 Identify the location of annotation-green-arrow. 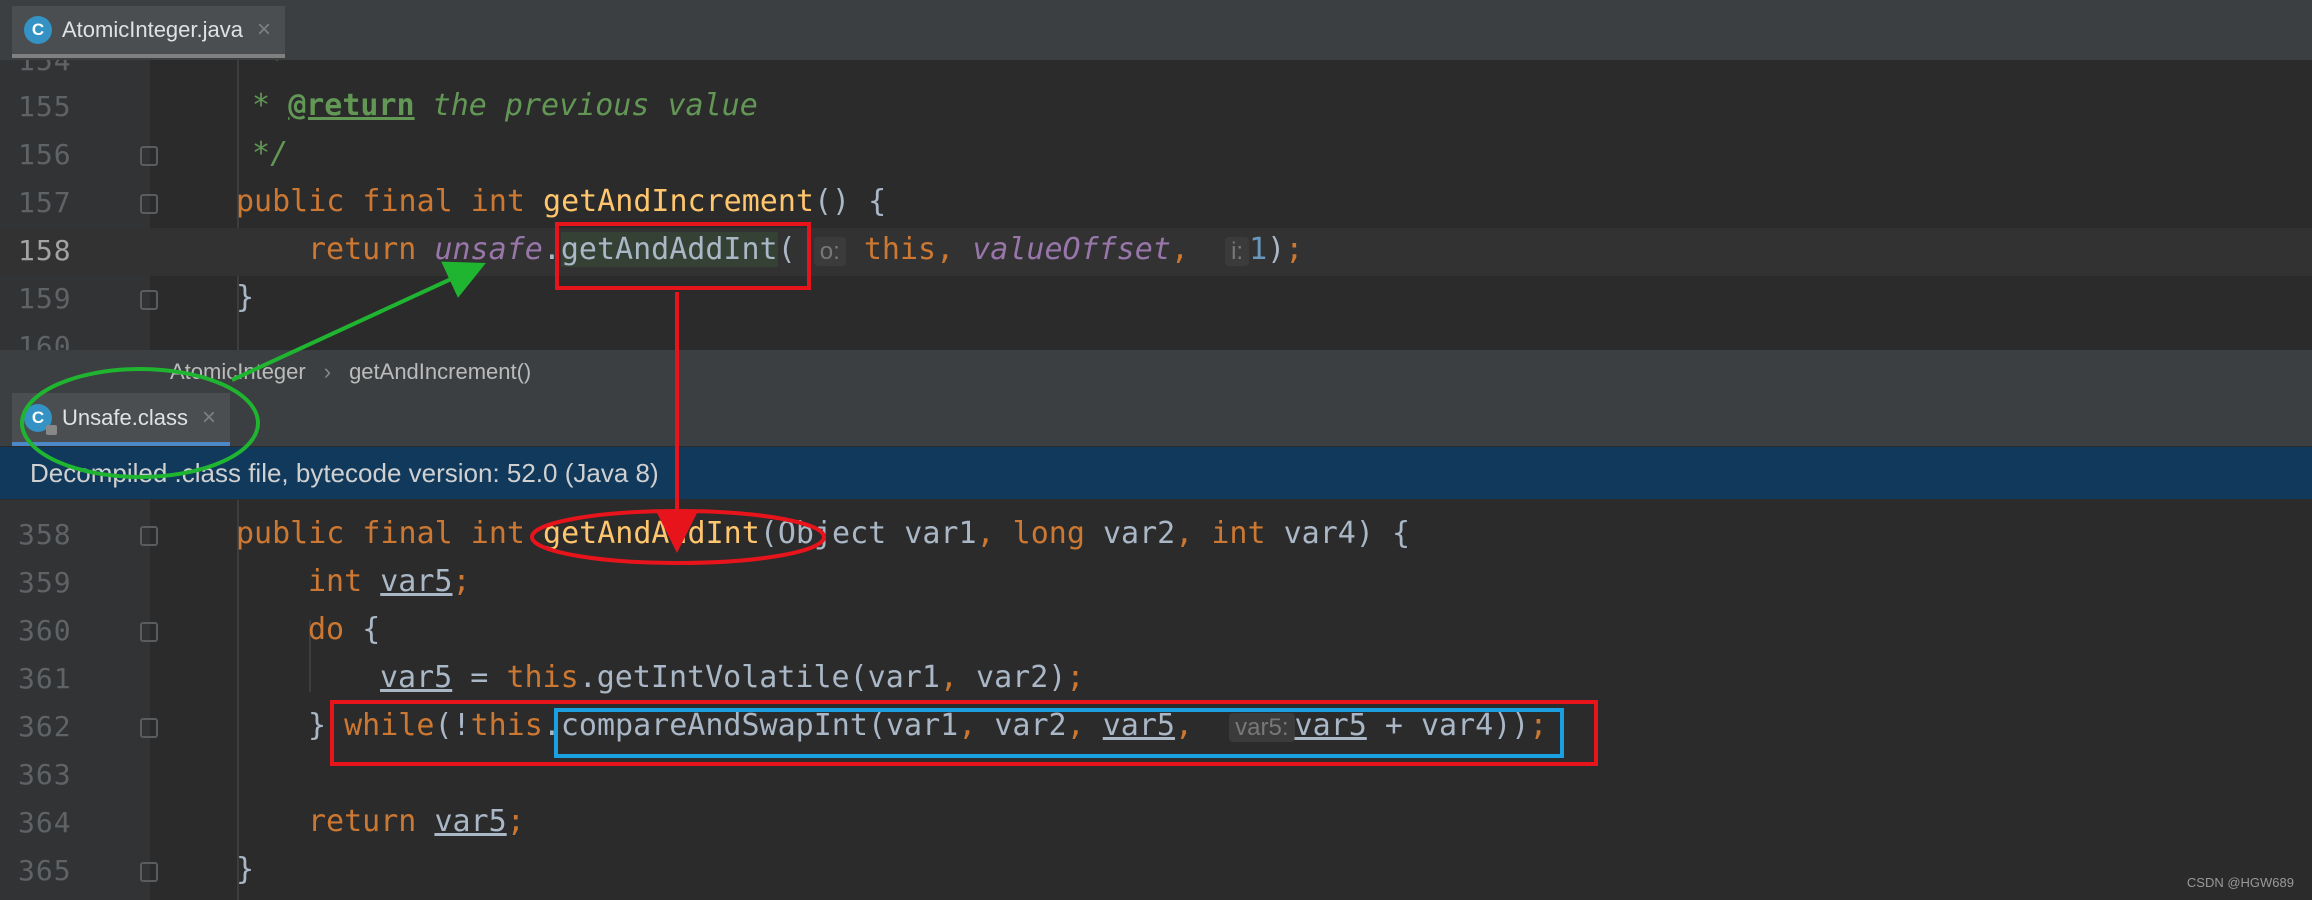
(358, 321).